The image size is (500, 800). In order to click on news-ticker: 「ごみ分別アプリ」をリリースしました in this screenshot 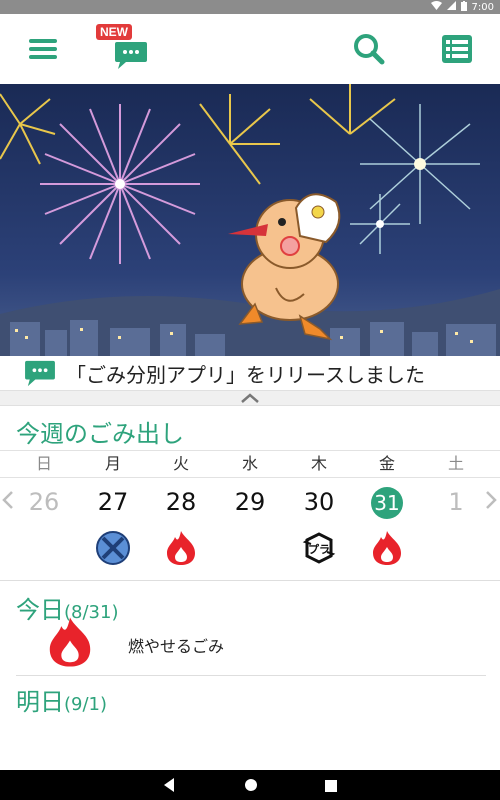, I will do `click(250, 373)`.